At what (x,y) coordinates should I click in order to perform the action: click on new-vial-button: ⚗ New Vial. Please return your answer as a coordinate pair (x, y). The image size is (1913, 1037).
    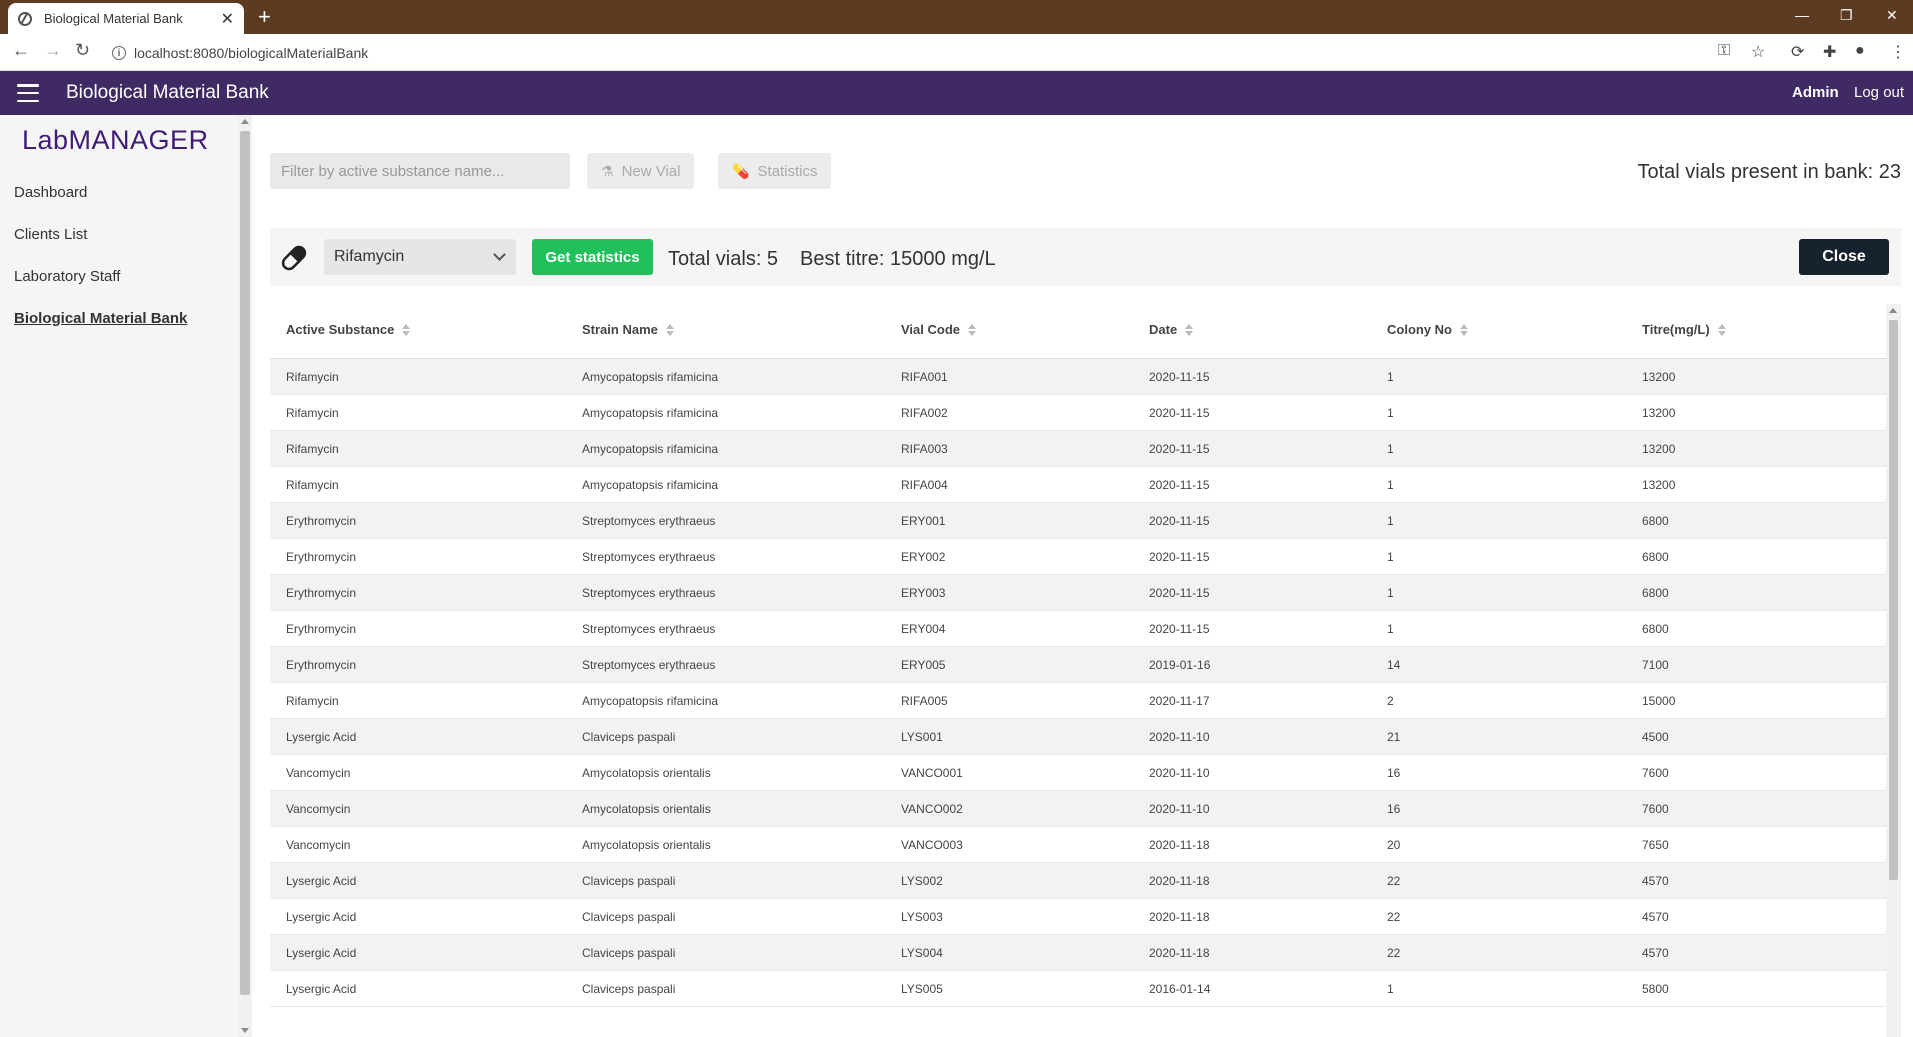
    Looking at the image, I should click on (641, 171).